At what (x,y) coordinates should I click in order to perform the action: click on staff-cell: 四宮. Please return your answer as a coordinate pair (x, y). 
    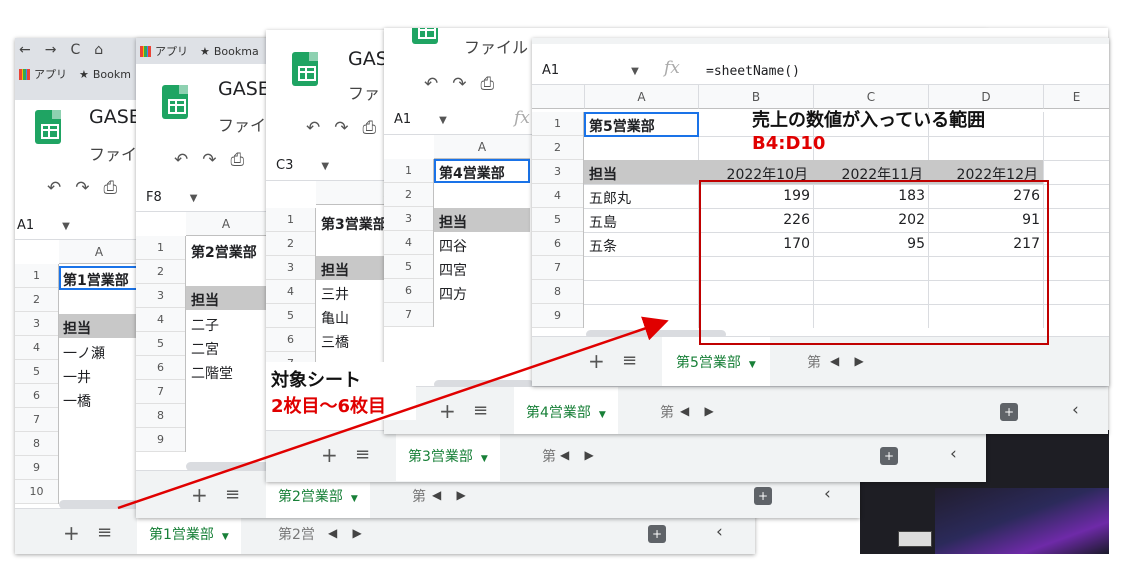
    Looking at the image, I should click on (453, 270).